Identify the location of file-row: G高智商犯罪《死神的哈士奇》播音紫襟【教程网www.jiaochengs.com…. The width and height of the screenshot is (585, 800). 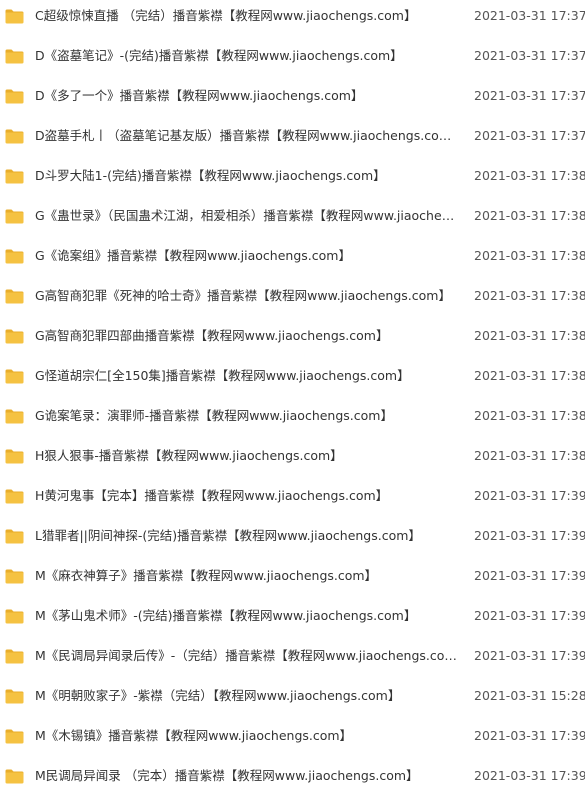
(292, 300).